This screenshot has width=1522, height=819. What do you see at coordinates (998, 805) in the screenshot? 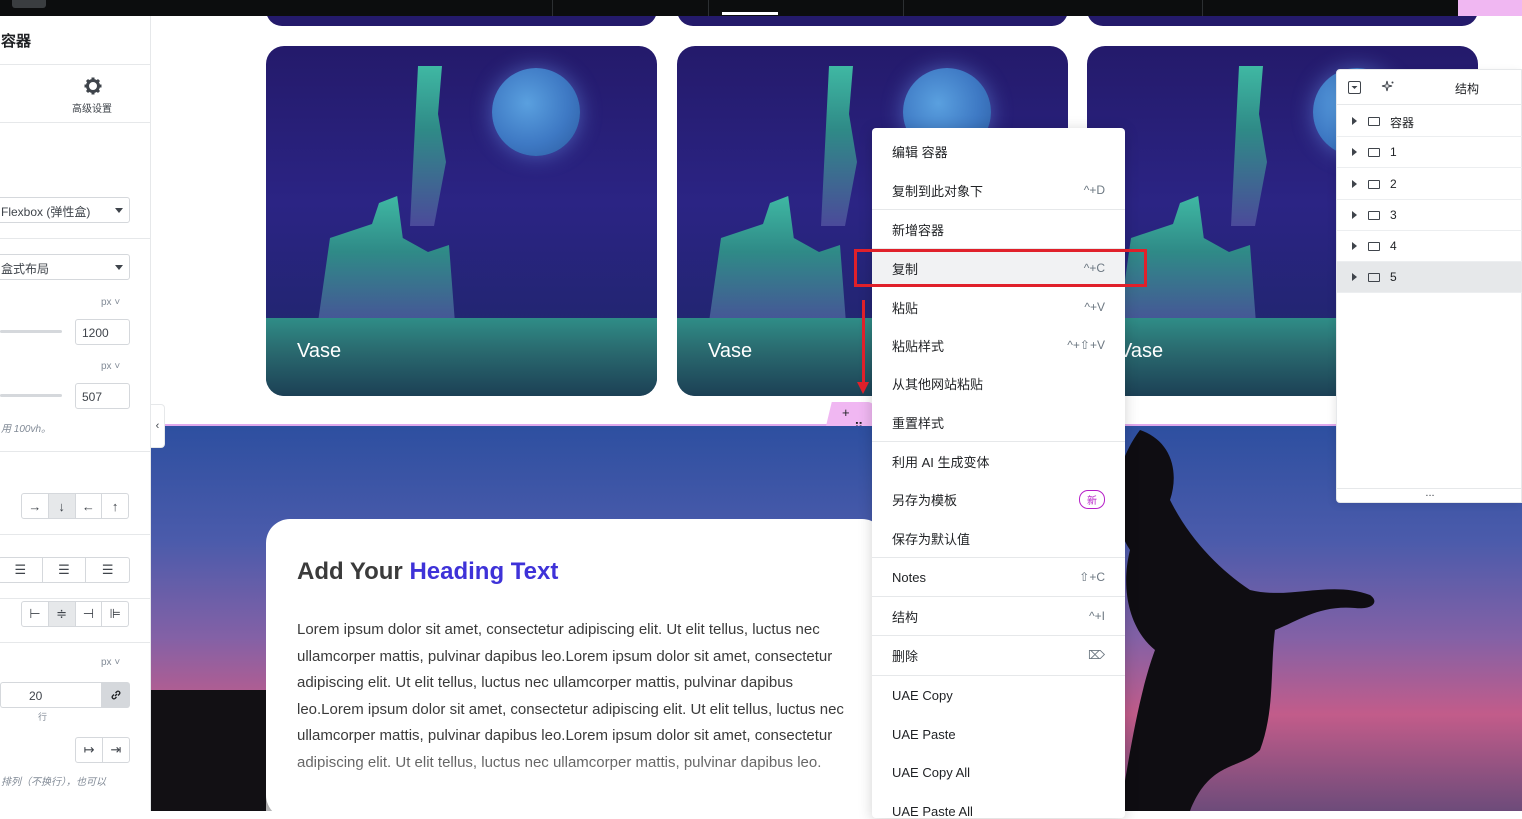
I see `menu-item-uae-paste-all: UAE Paste All` at bounding box center [998, 805].